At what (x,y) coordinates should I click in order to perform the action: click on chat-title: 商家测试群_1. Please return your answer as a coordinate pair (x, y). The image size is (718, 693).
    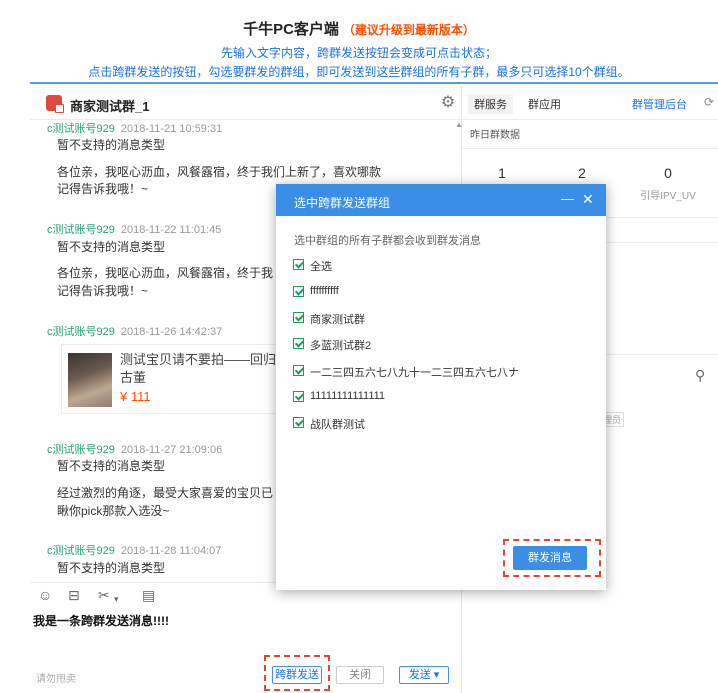
    Looking at the image, I should click on (110, 106).